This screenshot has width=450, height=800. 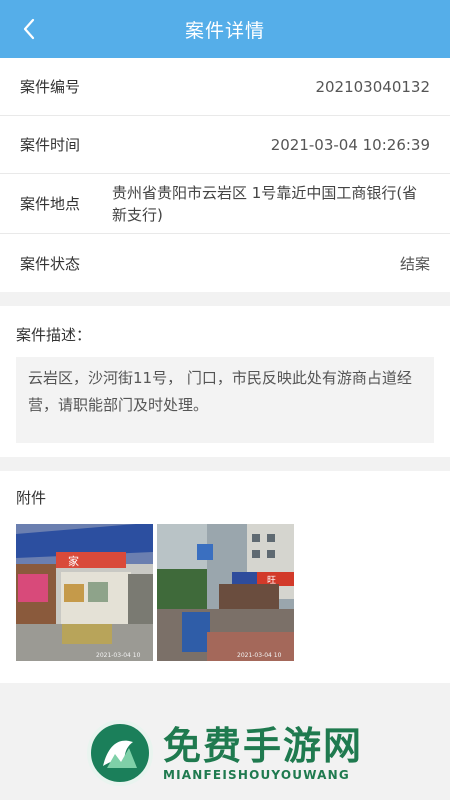 What do you see at coordinates (73, 561) in the screenshot?
I see `photo-1-sign-text: 家` at bounding box center [73, 561].